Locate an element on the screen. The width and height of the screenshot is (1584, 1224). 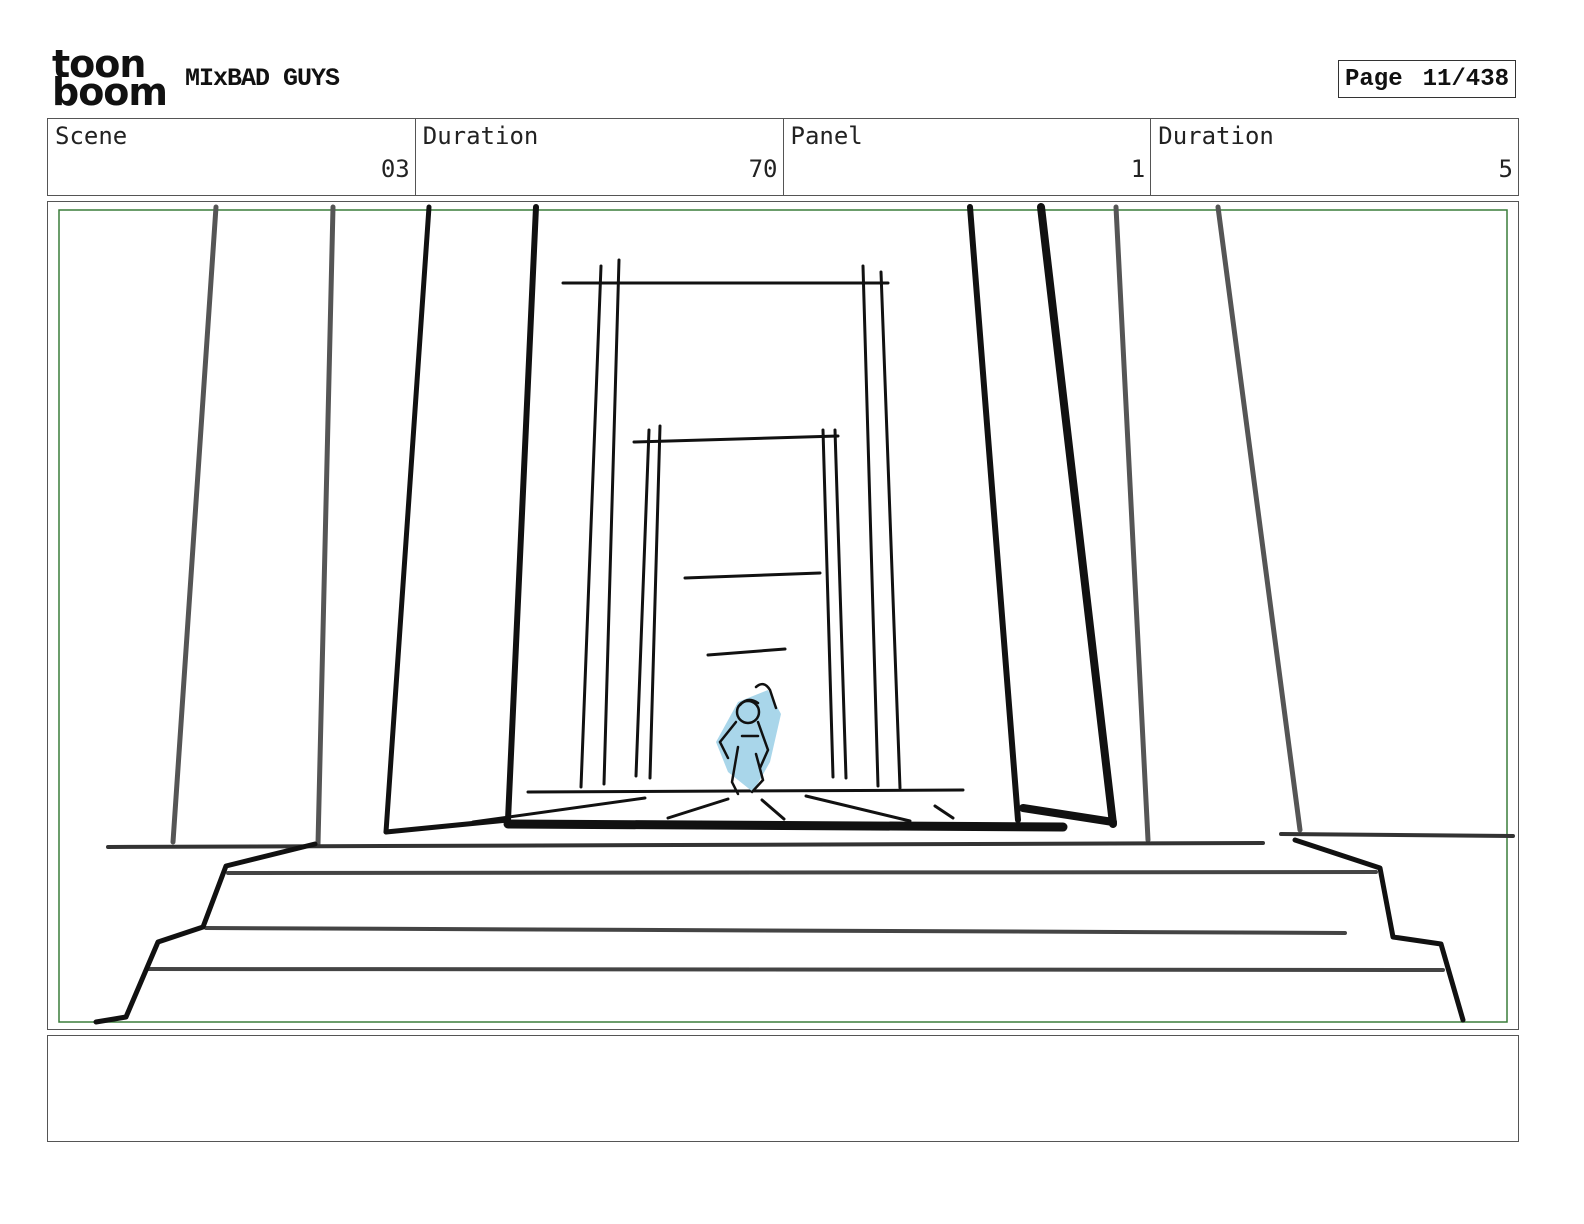
logo-line-2: boom is located at coordinates (110, 92).